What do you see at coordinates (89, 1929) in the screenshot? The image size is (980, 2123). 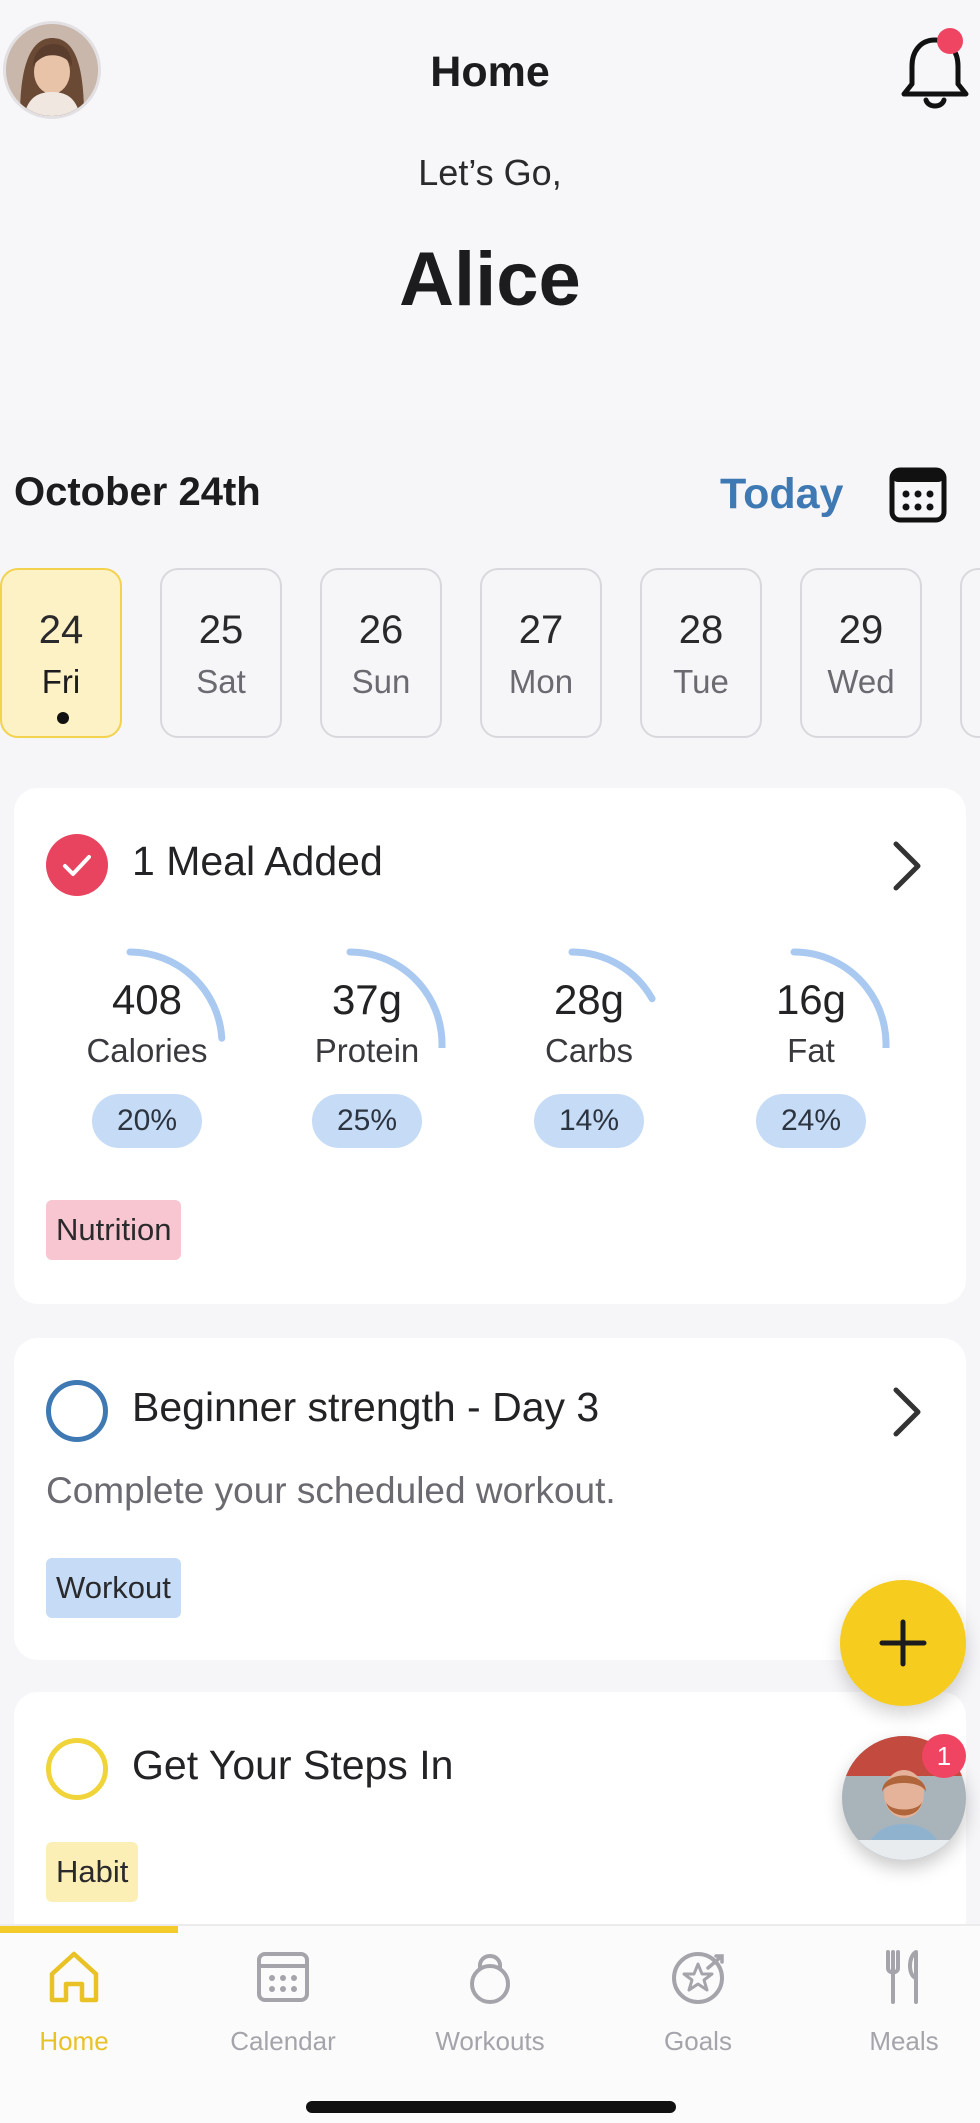 I see `active-tab-indicator` at bounding box center [89, 1929].